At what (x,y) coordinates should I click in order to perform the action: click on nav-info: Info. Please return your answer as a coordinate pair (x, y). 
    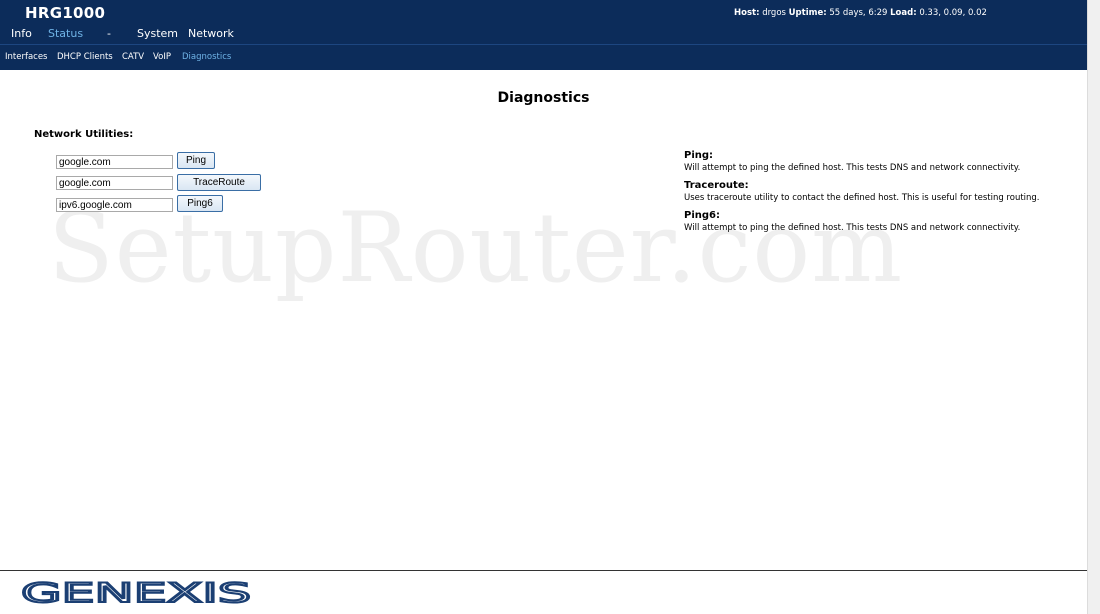
    Looking at the image, I should click on (21, 33).